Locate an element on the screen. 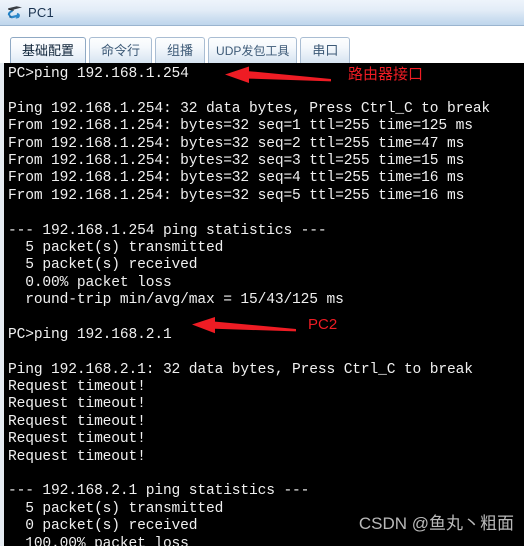 The height and width of the screenshot is (546, 524). tab-udp-packet-tool: UDP发包工具 is located at coordinates (253, 50).